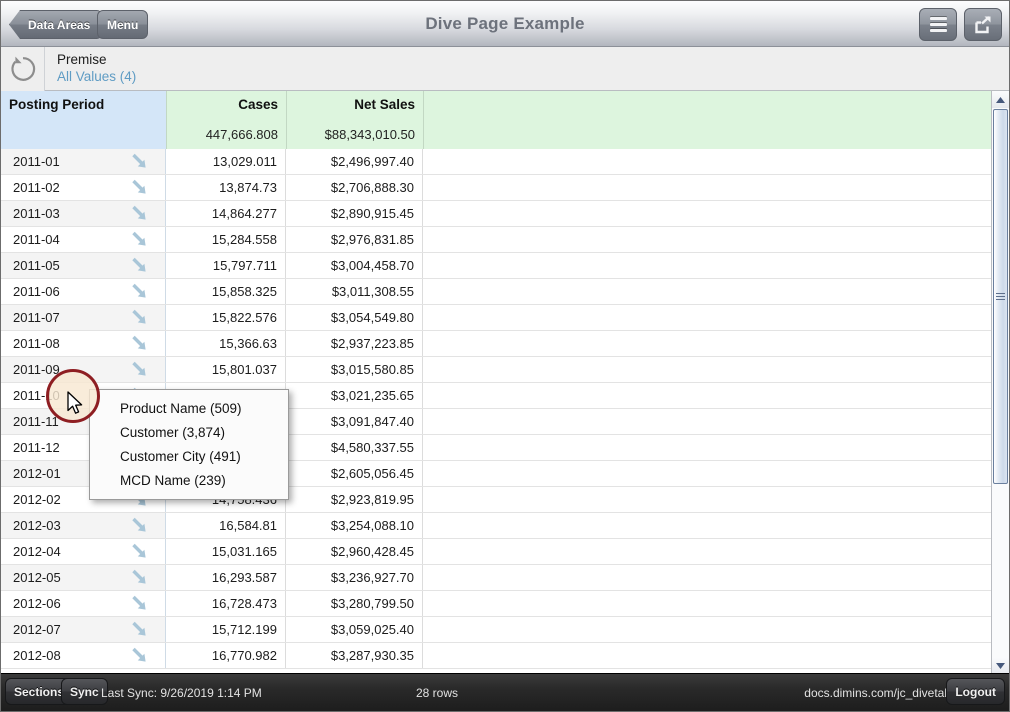  What do you see at coordinates (83, 525) in the screenshot?
I see `cell-posting-period: 2012-03` at bounding box center [83, 525].